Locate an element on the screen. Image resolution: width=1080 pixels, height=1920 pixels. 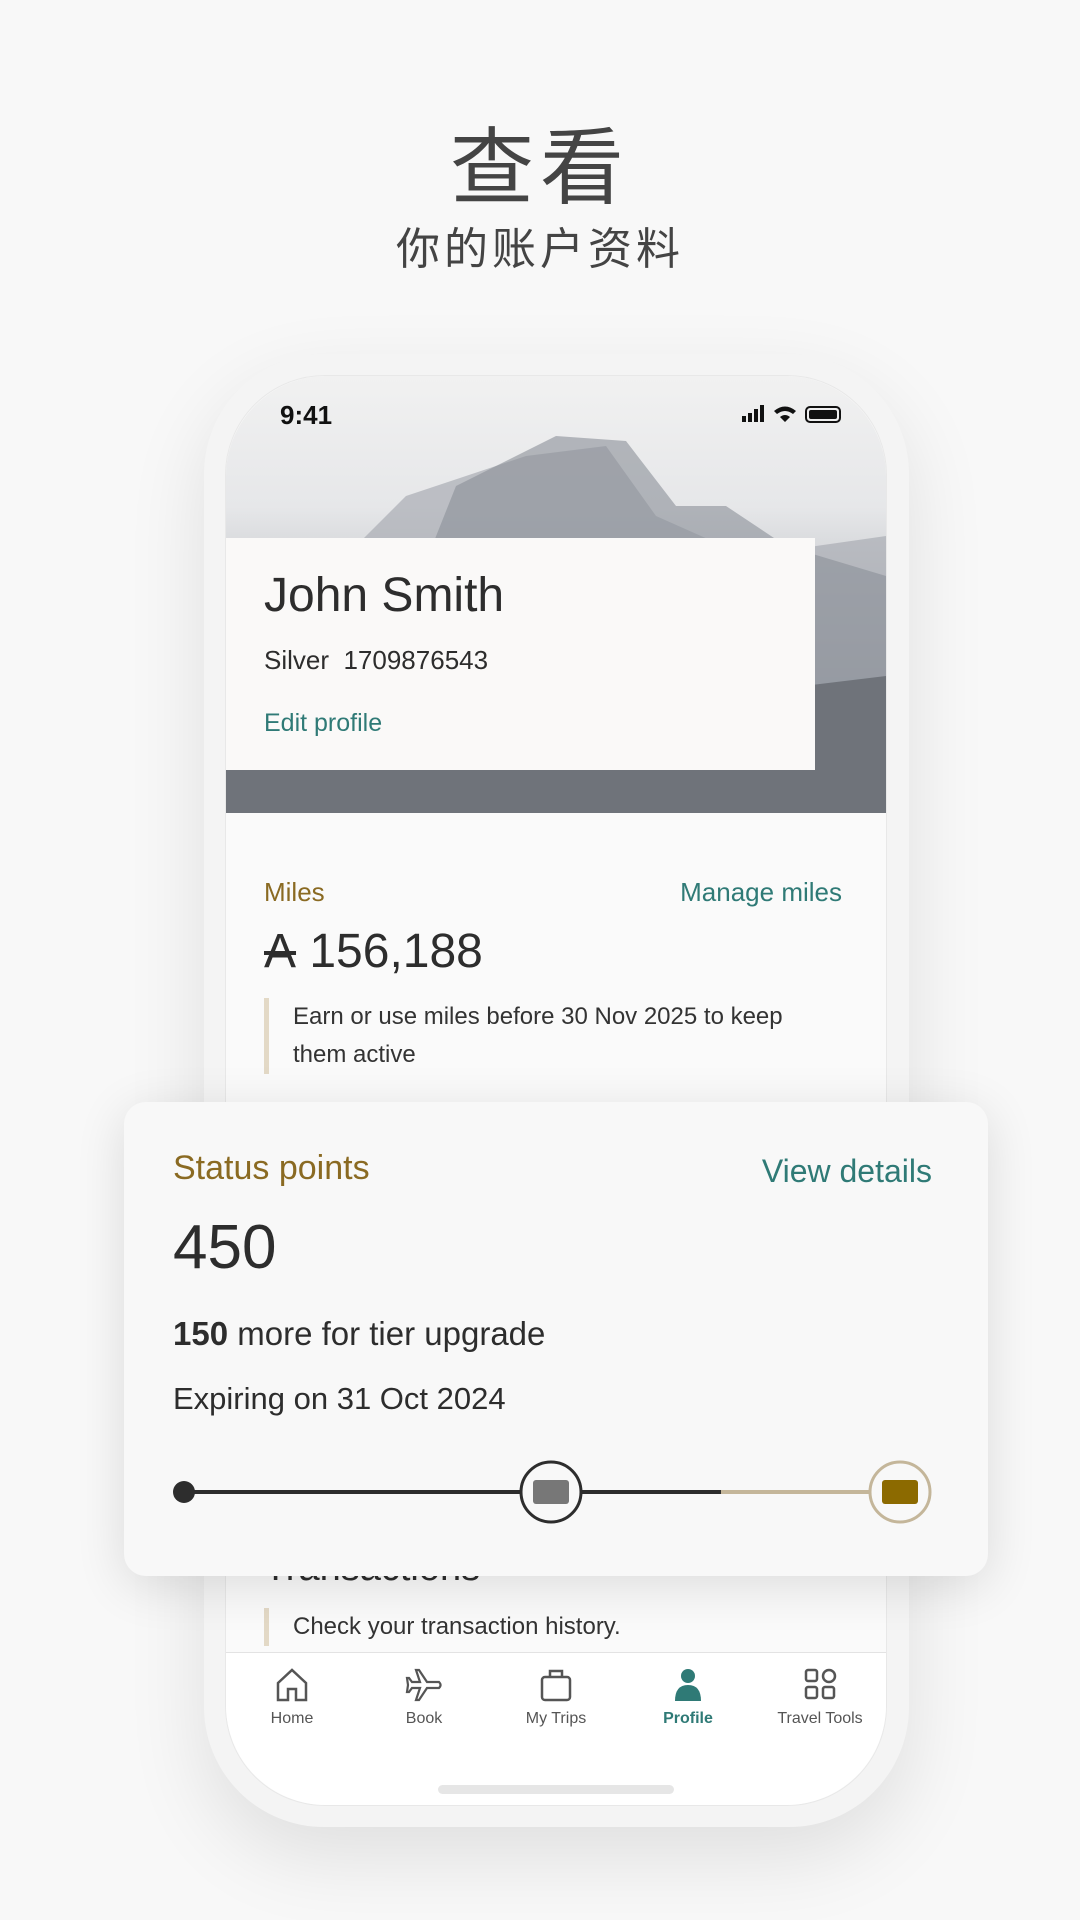
tab-home: Home is located at coordinates (292, 1698).